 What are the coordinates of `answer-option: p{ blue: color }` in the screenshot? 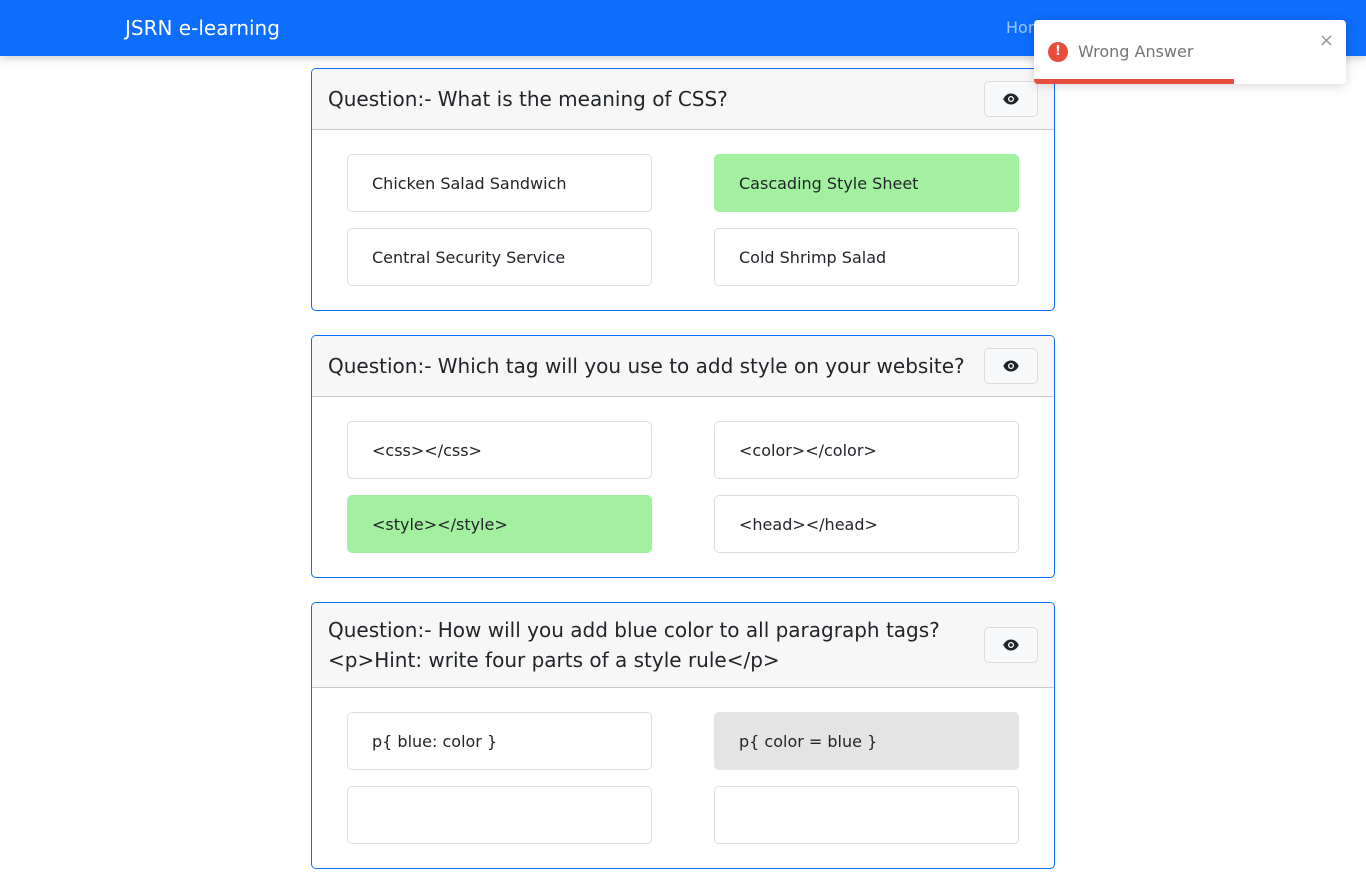 It's located at (499, 741).